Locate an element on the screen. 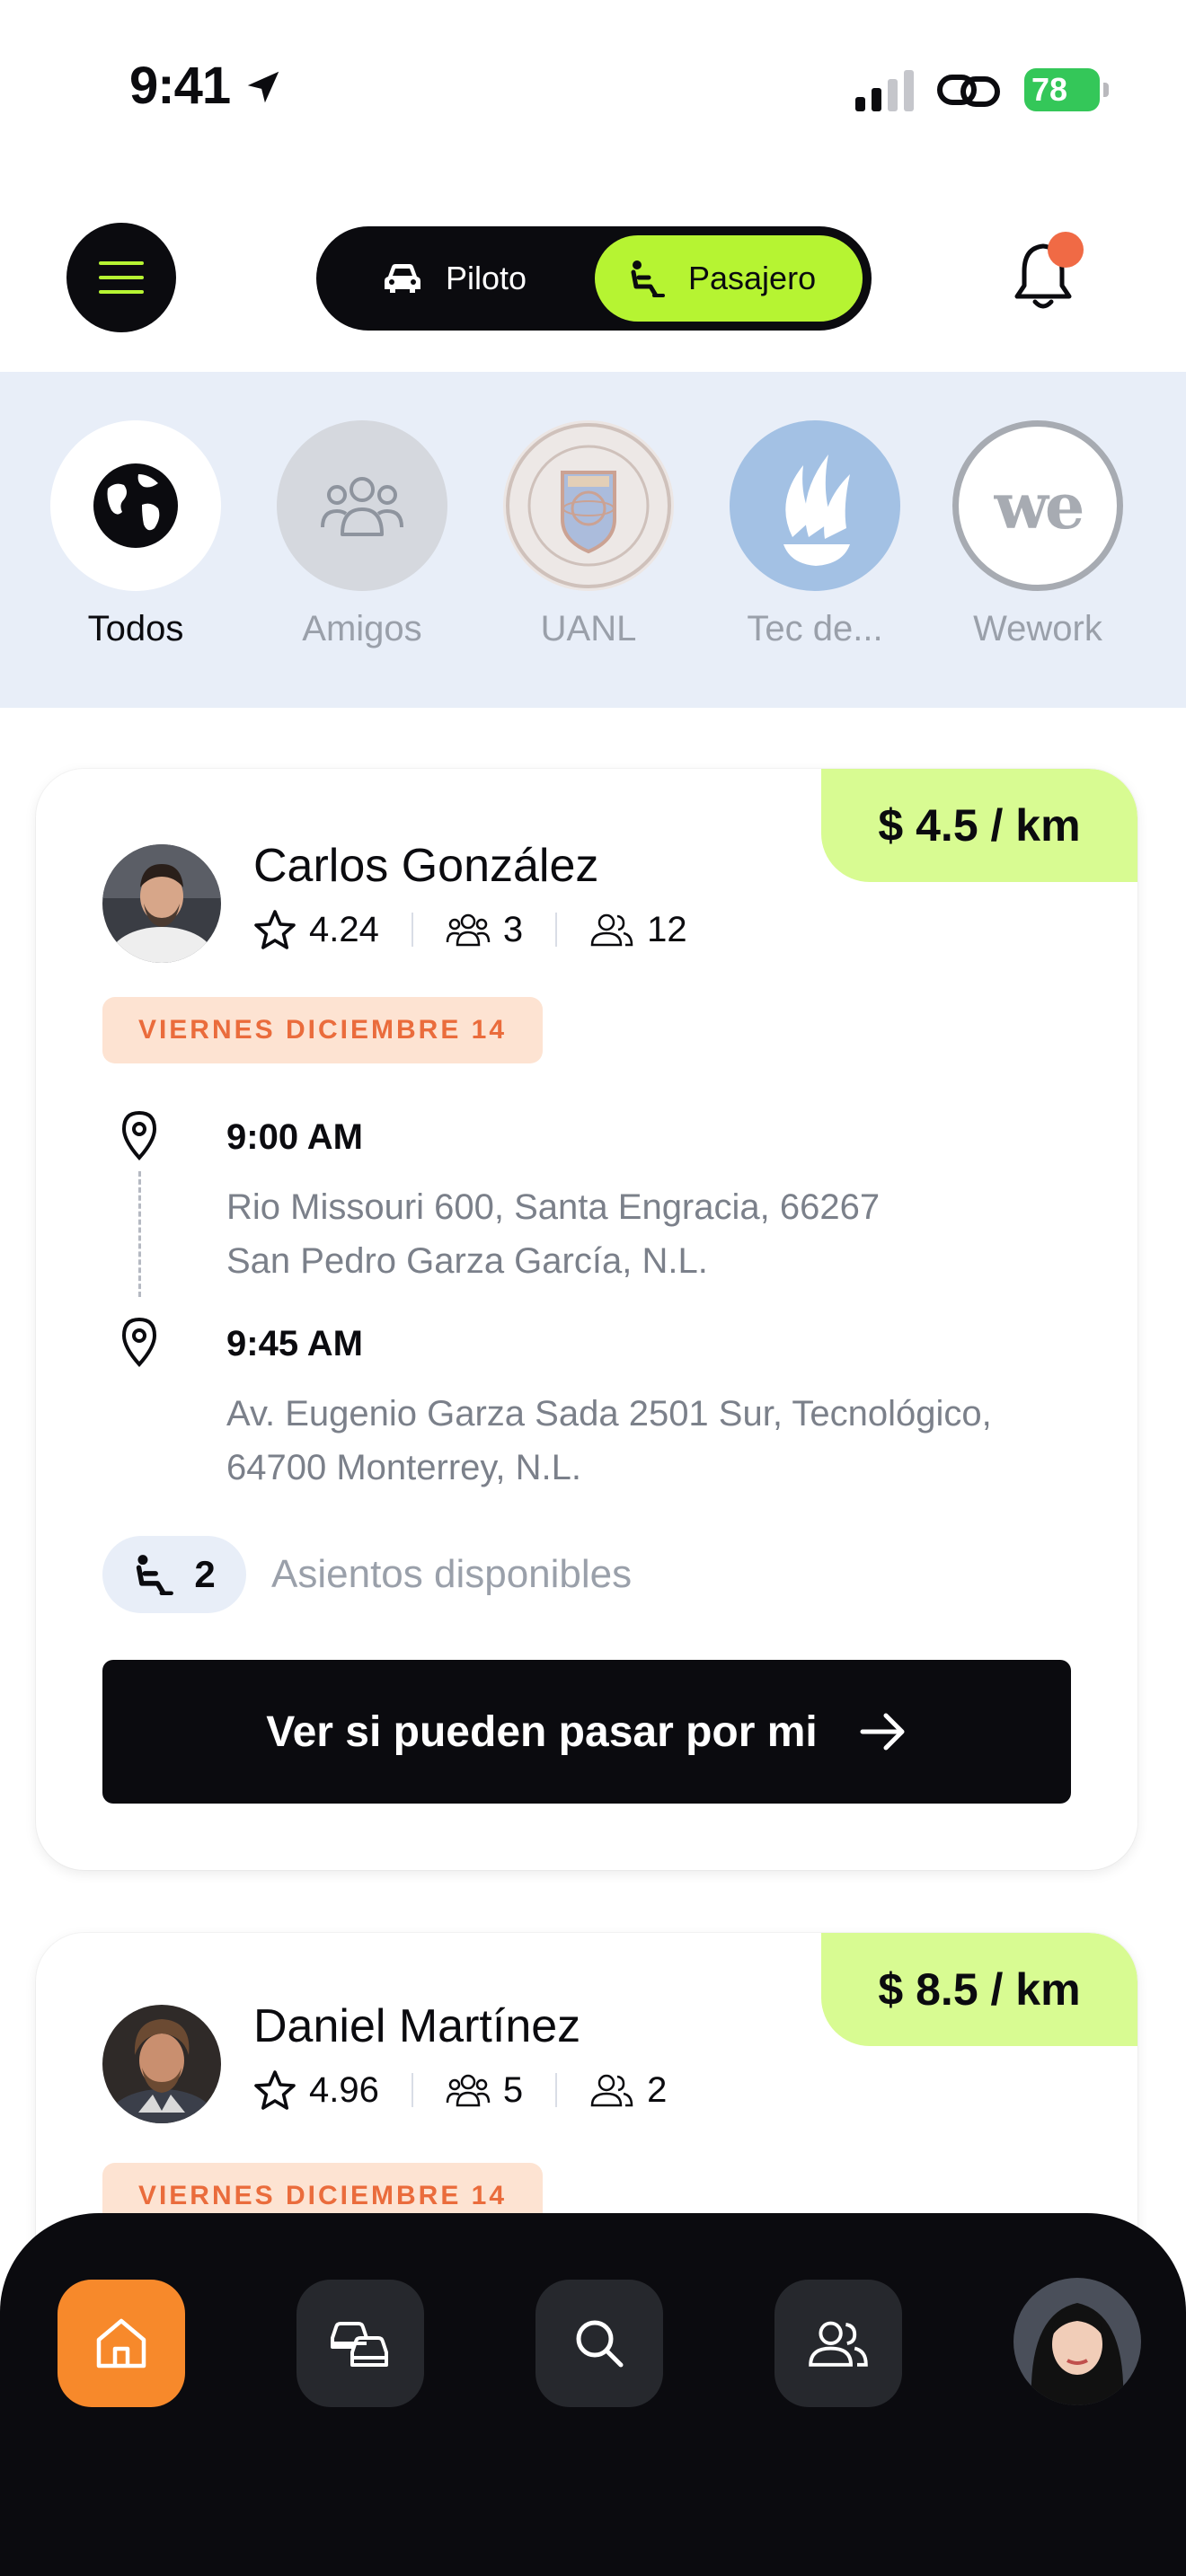 The image size is (1186, 2576). driver-name: Carlos González is located at coordinates (426, 866).